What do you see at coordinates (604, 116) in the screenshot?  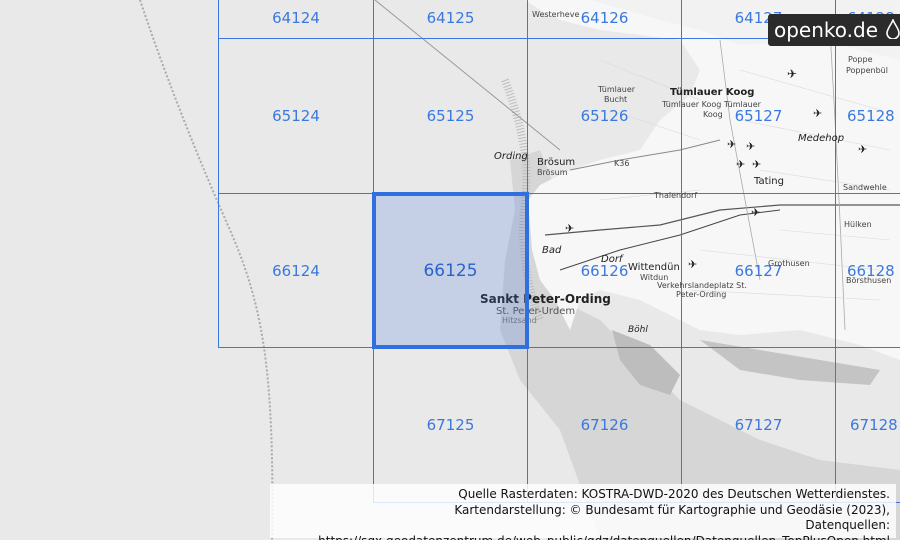 I see `grid-cell-label: 65126` at bounding box center [604, 116].